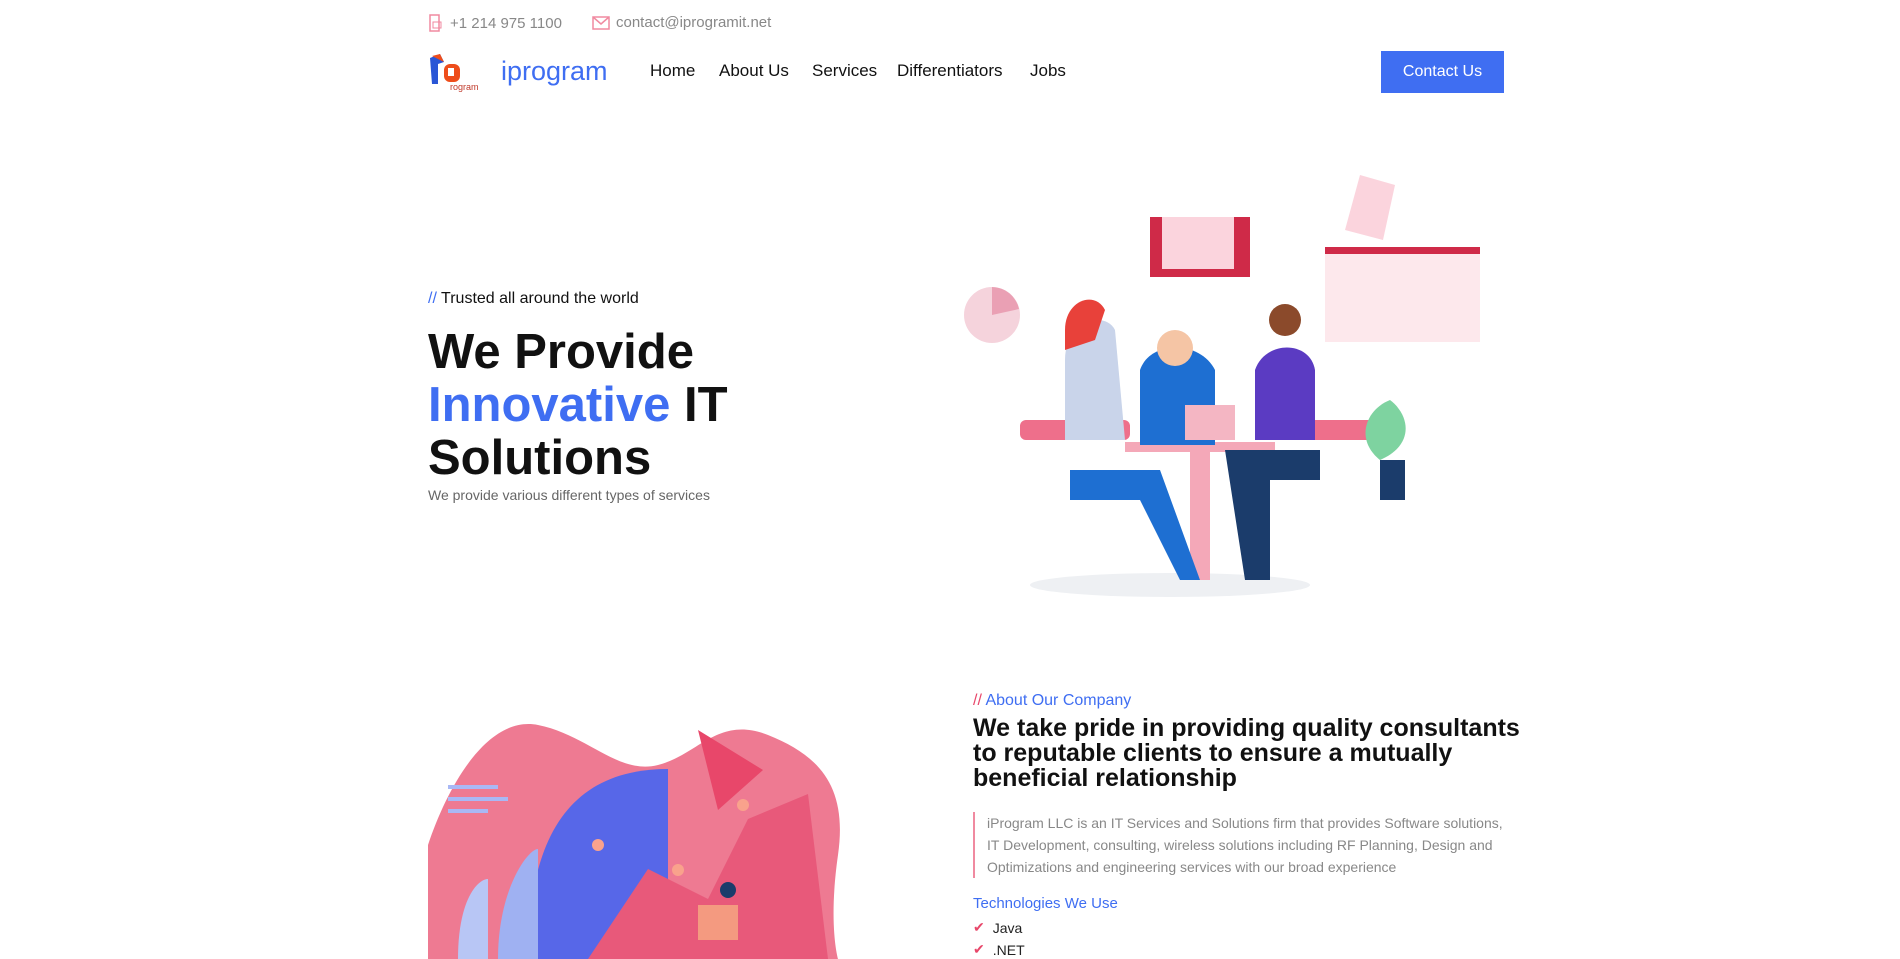  Describe the element at coordinates (1048, 71) in the screenshot. I see `nav-jobs: Jobs` at that location.